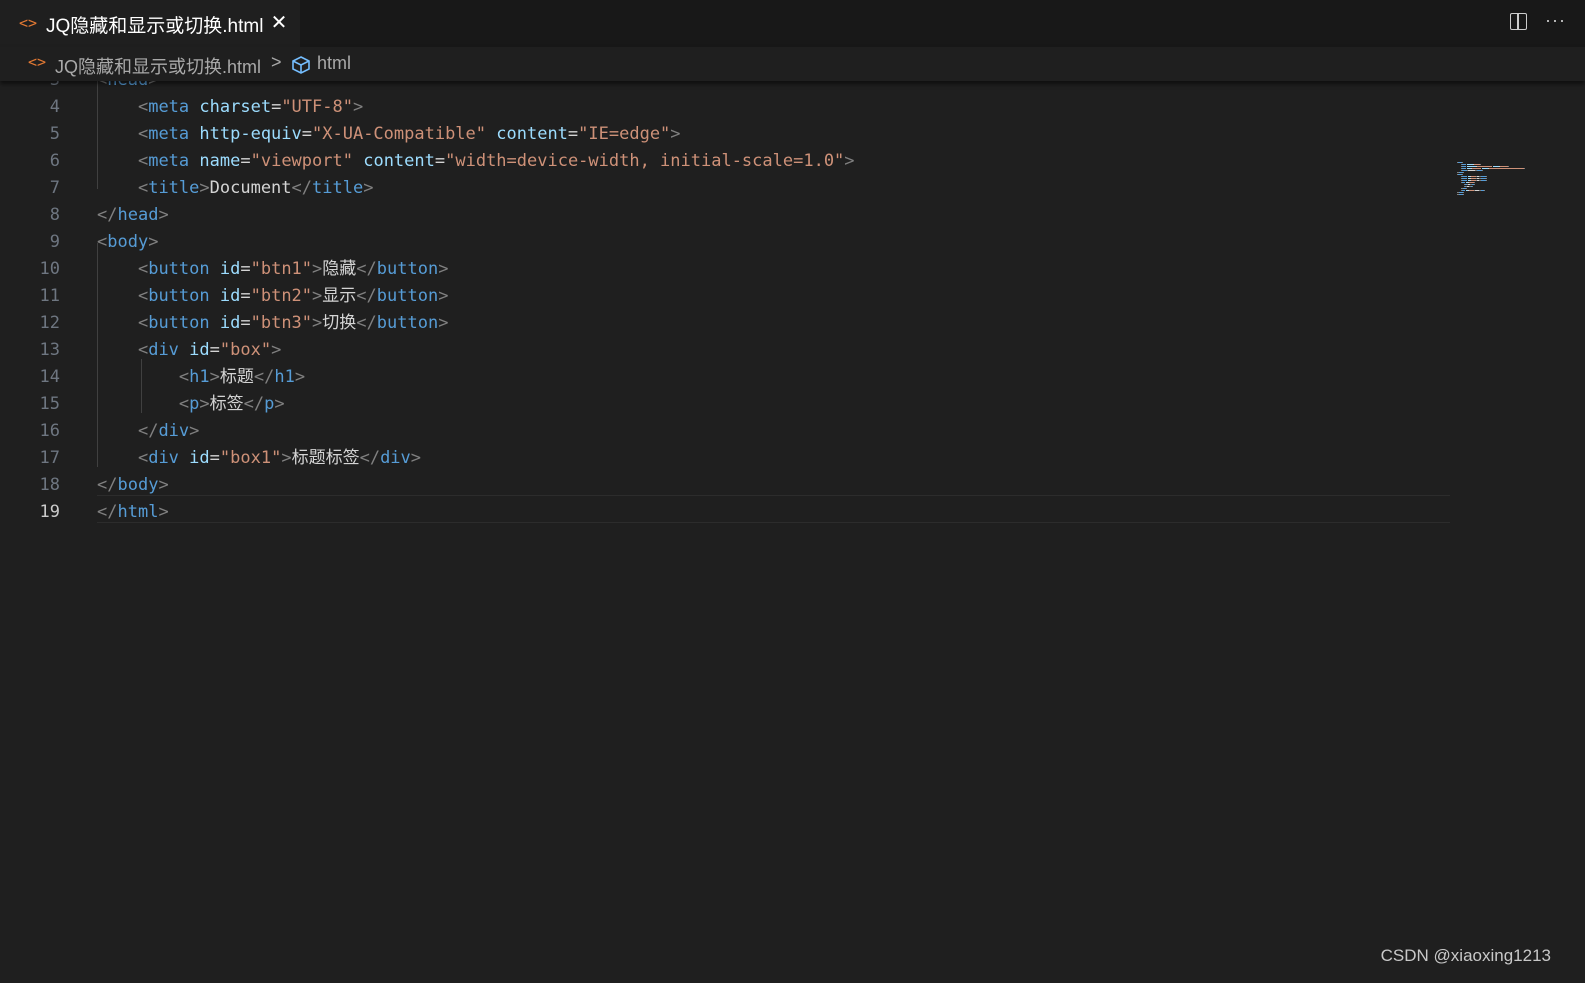  I want to click on breadcrumb-symbol: html, so click(334, 63).